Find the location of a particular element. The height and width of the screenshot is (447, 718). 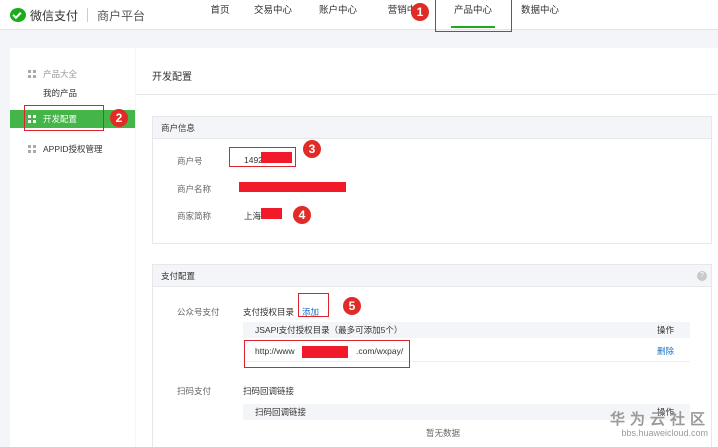

jsapi-col-header: JSAPI支付授权目录（最多可添加5个） is located at coordinates (329, 330).